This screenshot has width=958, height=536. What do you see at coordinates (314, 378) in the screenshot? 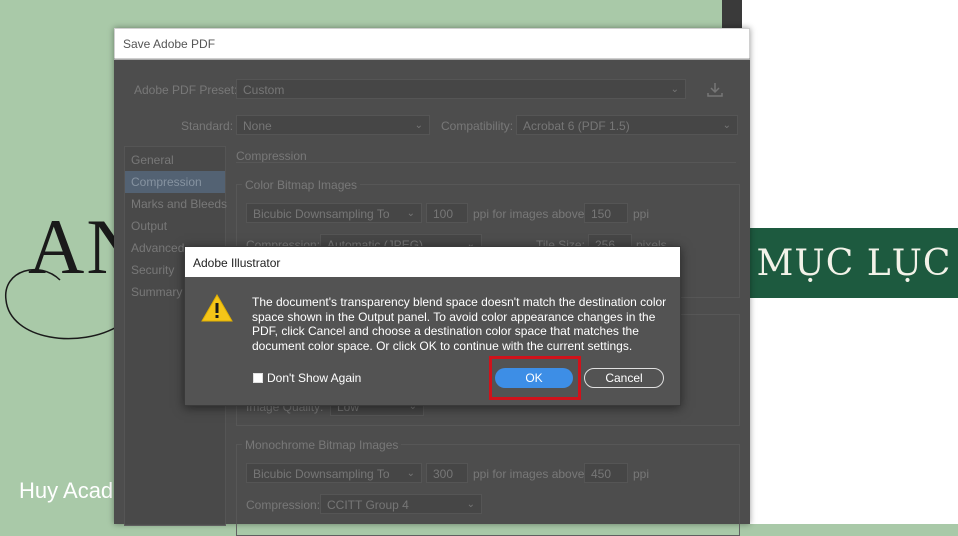
I see `dont-show-again-label: Don't Show Again` at bounding box center [314, 378].